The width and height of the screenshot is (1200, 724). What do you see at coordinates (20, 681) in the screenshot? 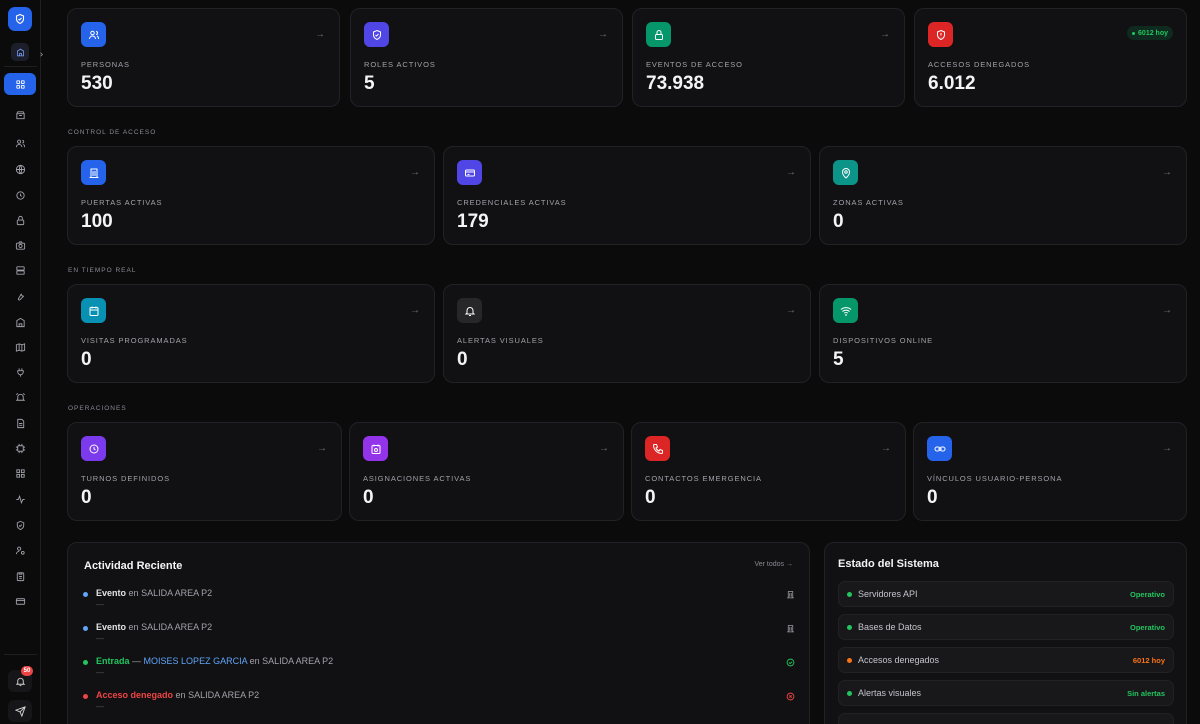
I see `bell-icon` at bounding box center [20, 681].